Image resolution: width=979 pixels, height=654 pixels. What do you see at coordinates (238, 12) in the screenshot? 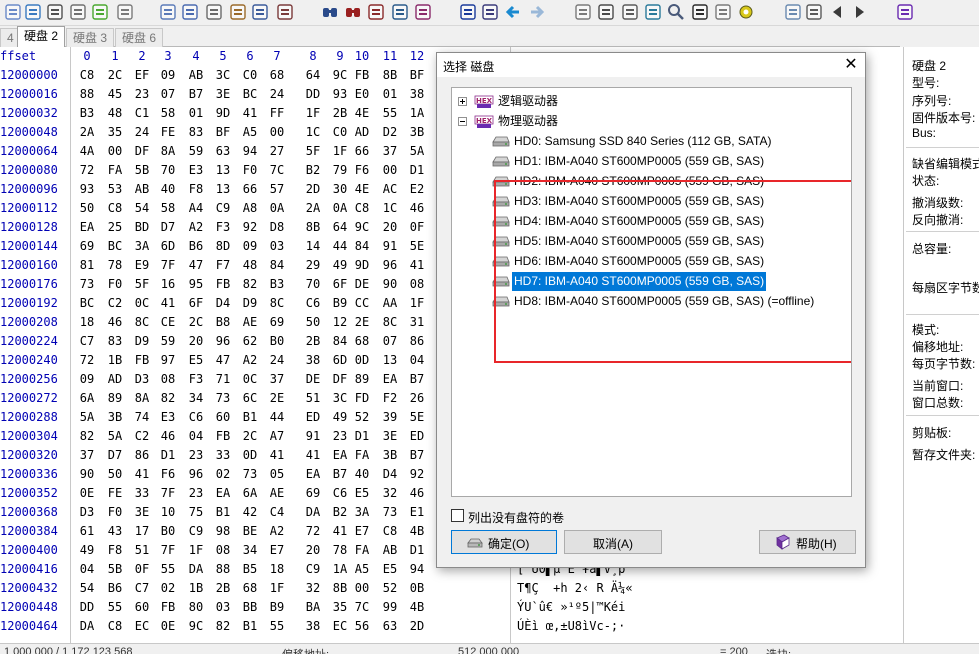
I see `paste-icon` at bounding box center [238, 12].